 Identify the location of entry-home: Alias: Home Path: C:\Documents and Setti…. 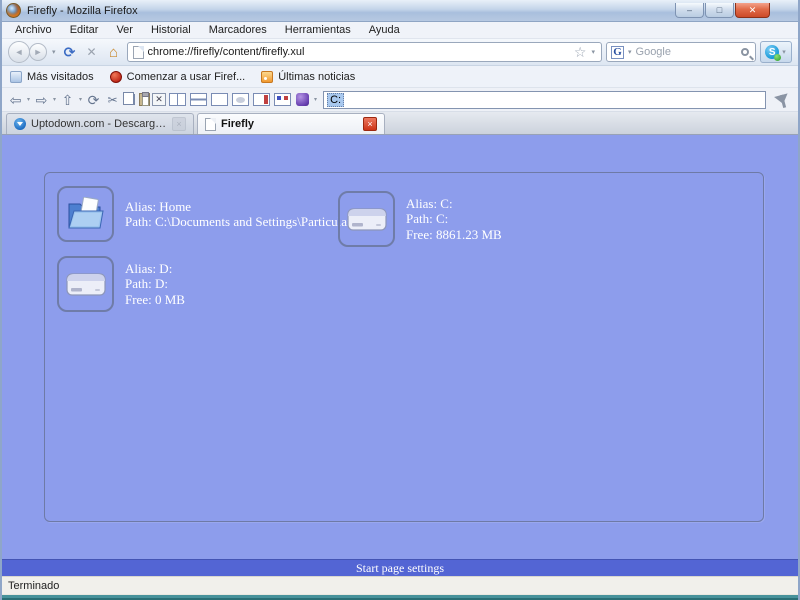
(204, 214).